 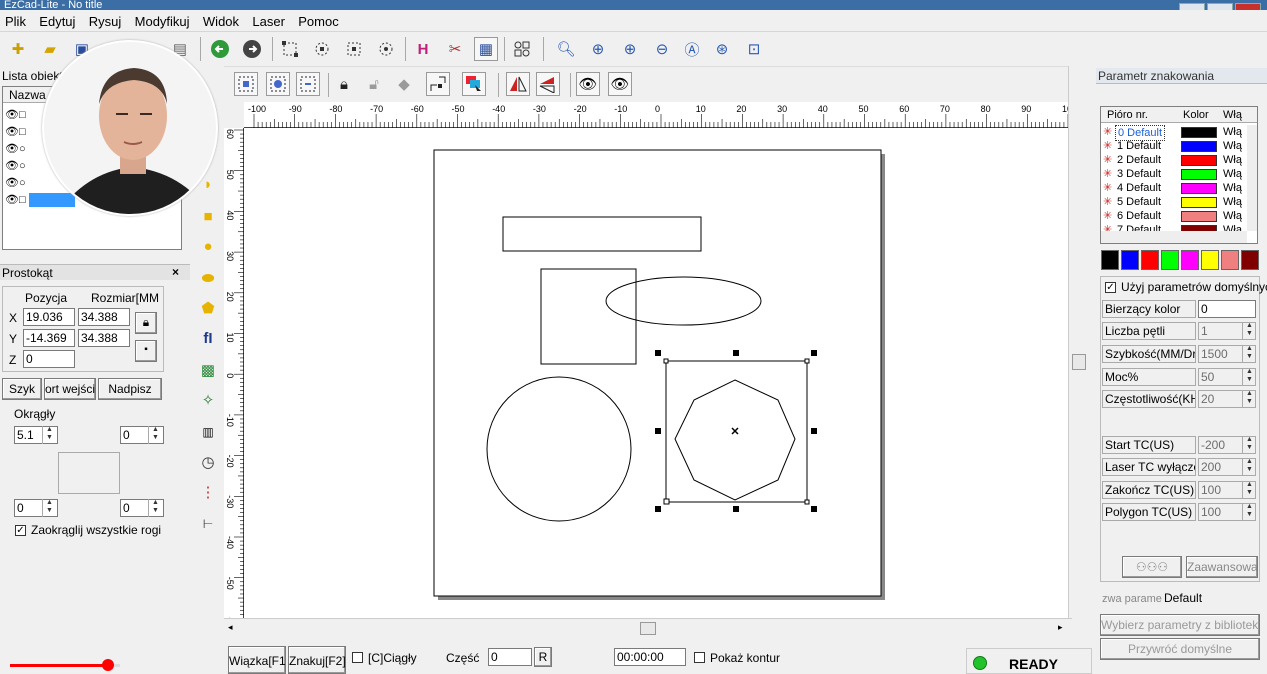 What do you see at coordinates (208, 432) in the screenshot?
I see `barcode-icon: ▥` at bounding box center [208, 432].